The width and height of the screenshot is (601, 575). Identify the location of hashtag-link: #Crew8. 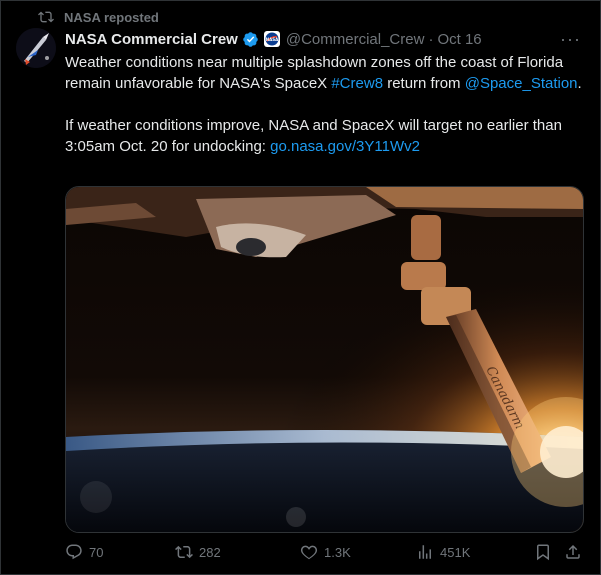
(357, 83).